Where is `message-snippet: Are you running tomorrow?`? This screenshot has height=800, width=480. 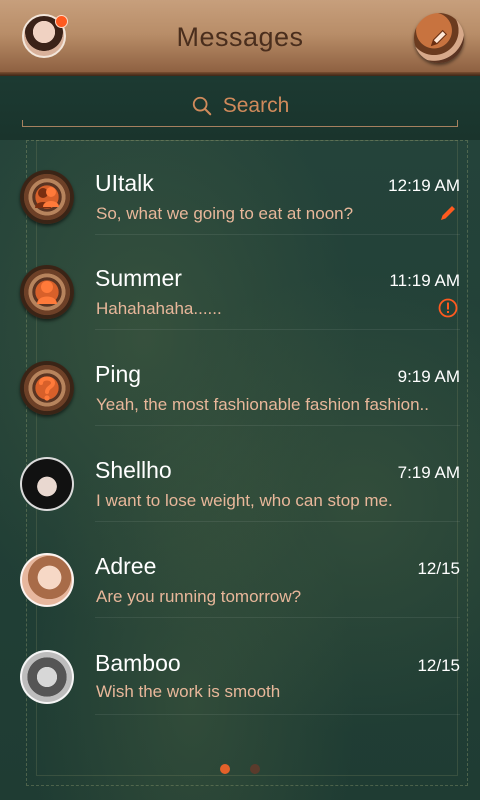 message-snippet: Are you running tomorrow? is located at coordinates (199, 596).